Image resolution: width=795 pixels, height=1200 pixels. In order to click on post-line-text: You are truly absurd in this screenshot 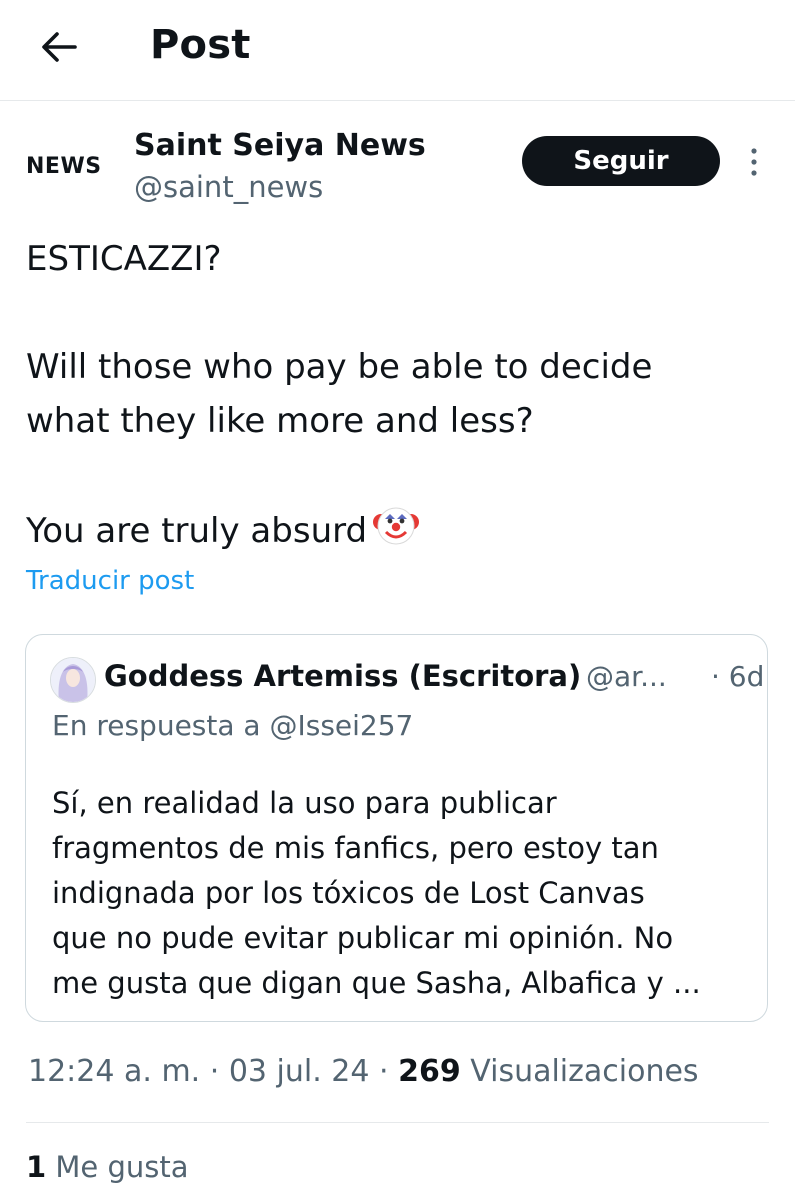, I will do `click(197, 531)`.